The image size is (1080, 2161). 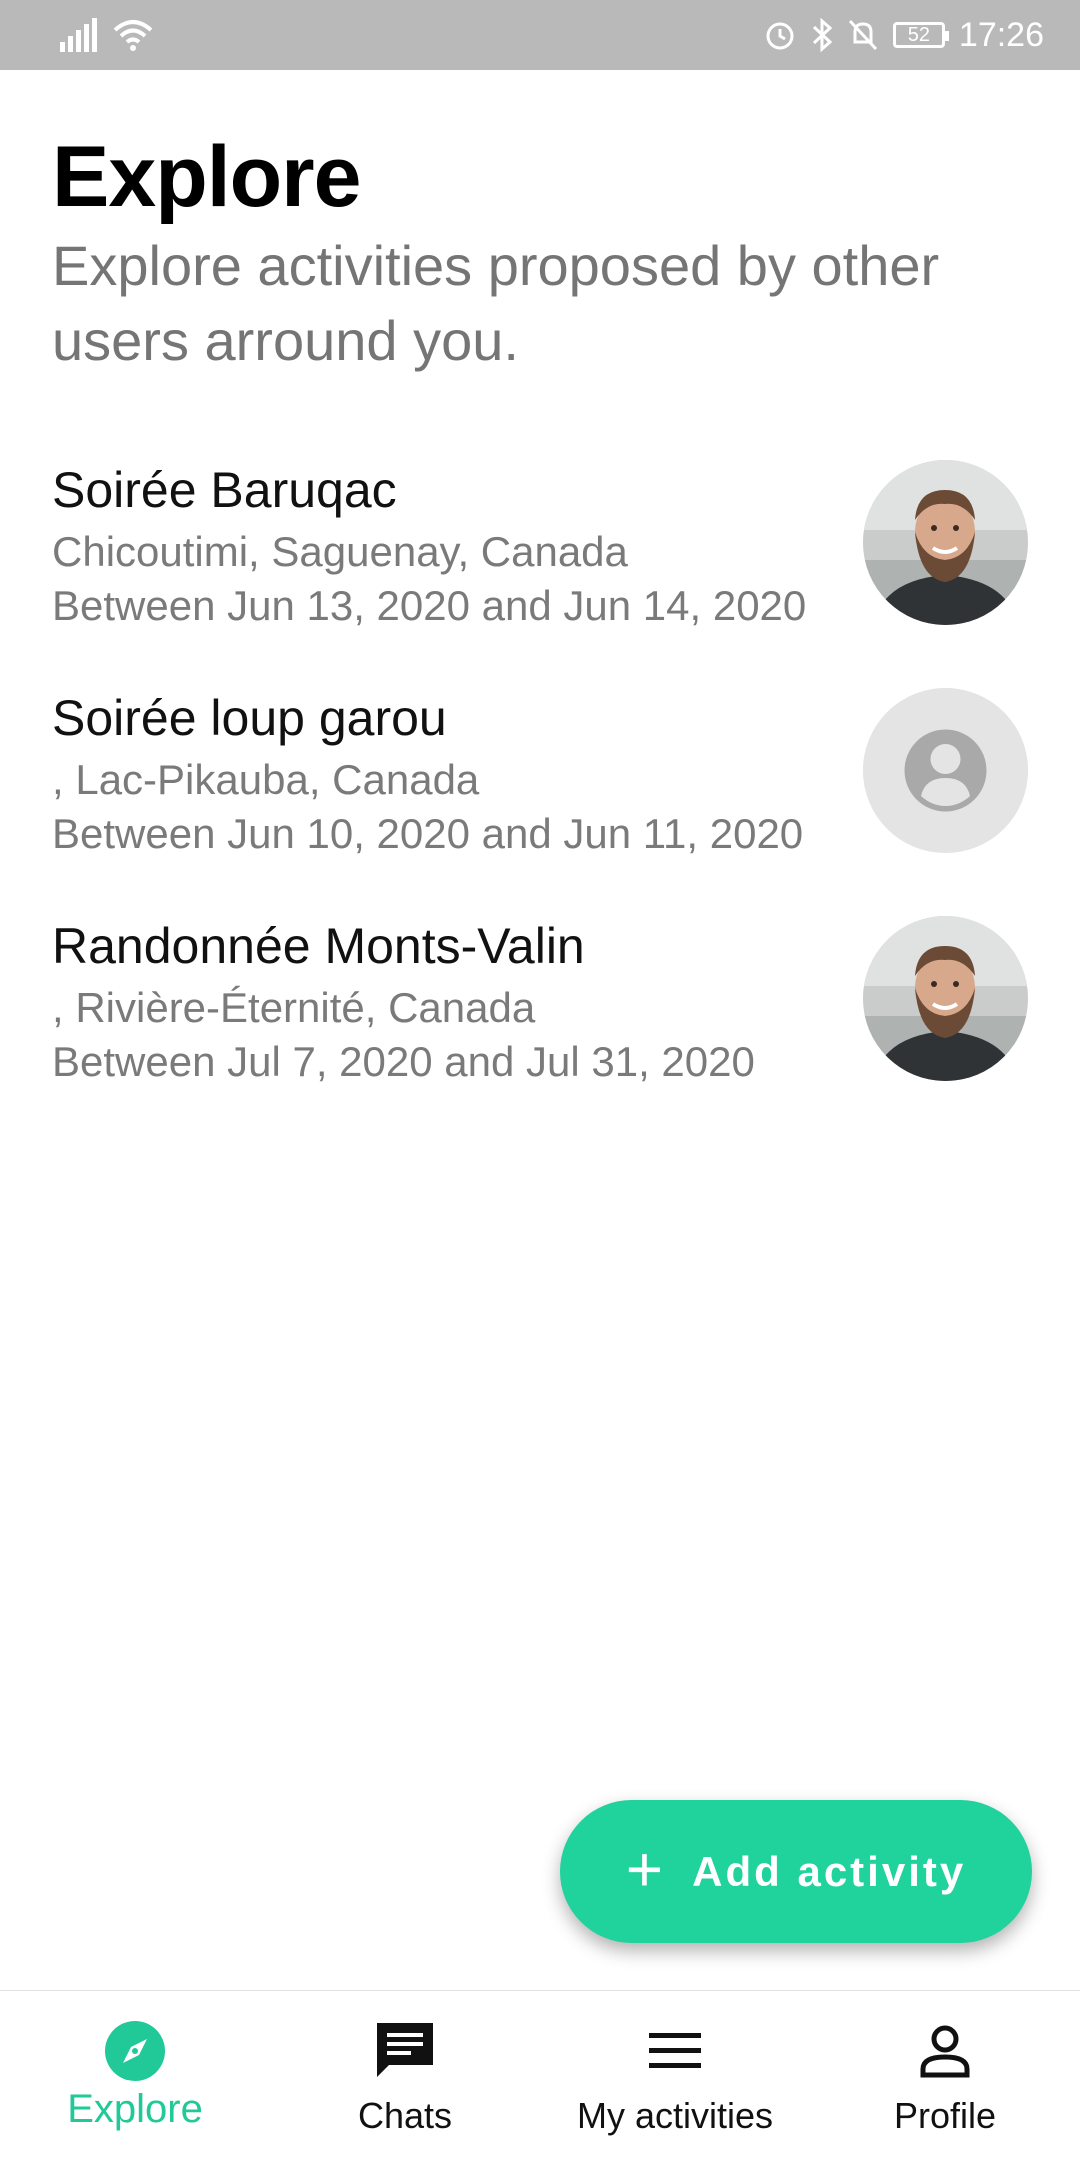 I want to click on activity-name: Randonnée Monts-Valin, so click(x=318, y=946).